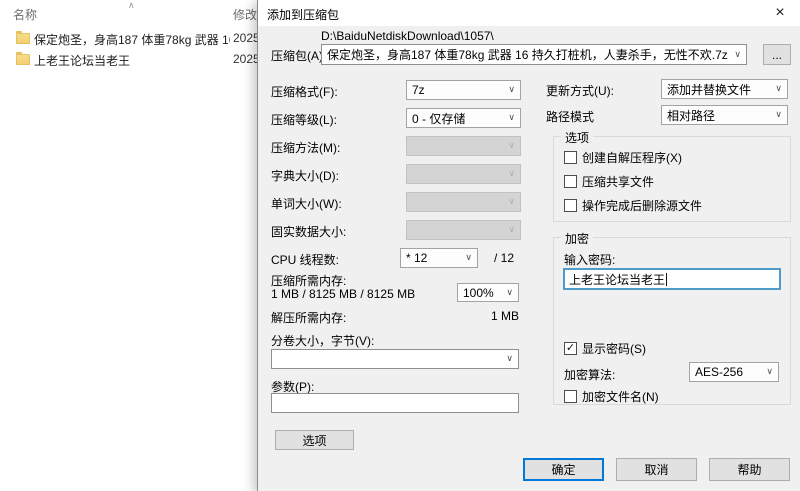 Image resolution: width=800 pixels, height=491 pixels. I want to click on password-label: 输入密码:, so click(590, 260).